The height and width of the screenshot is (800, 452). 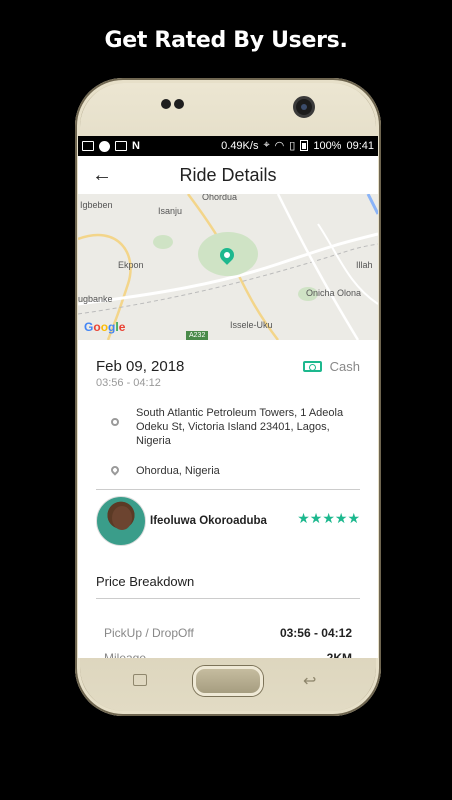 I want to click on driver-name: Ifeoluwa Okoroaduba, so click(x=208, y=521).